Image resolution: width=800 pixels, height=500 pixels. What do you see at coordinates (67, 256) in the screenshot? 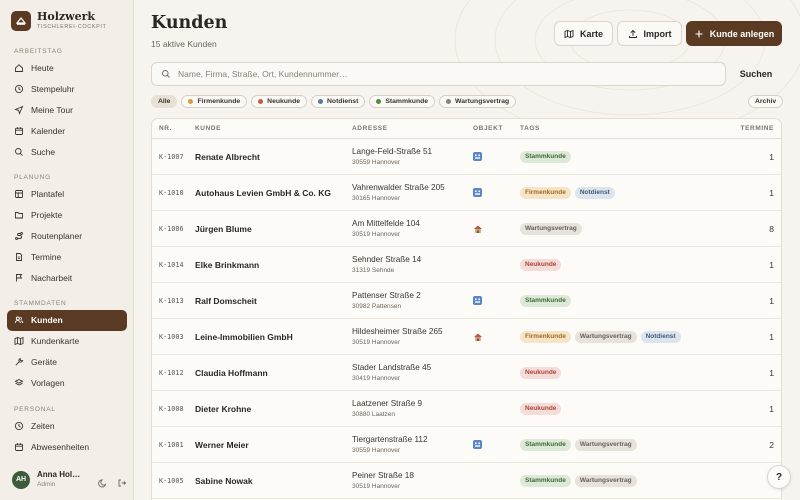
I see `sidebar-item-termine: Termine` at bounding box center [67, 256].